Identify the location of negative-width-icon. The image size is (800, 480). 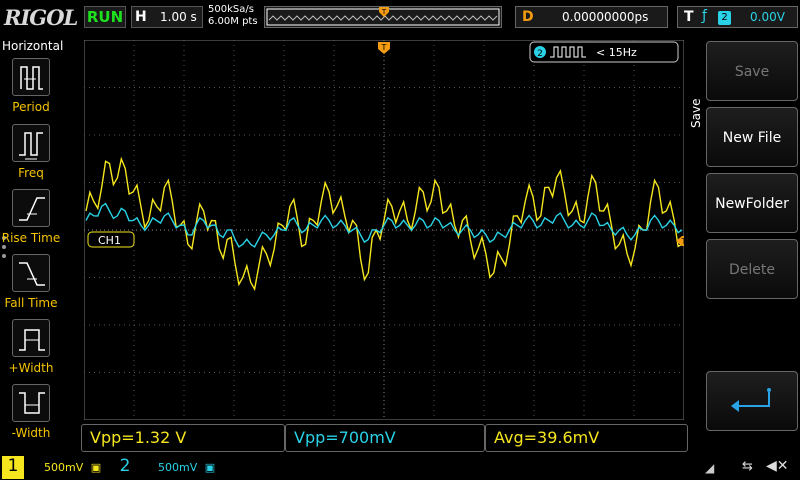
(31, 403).